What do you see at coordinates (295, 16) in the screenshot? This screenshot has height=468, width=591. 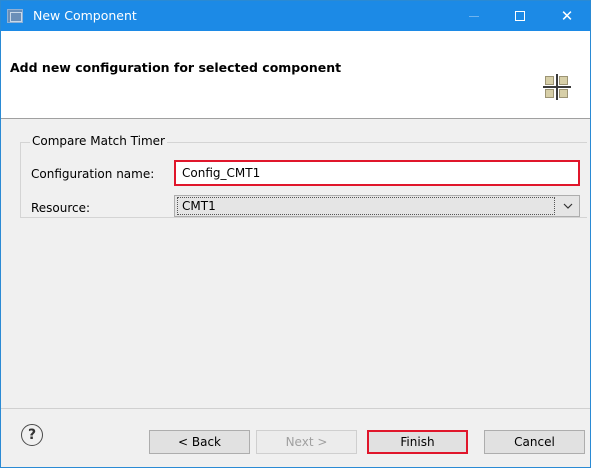 I see `title-bar: New Component ✕` at bounding box center [295, 16].